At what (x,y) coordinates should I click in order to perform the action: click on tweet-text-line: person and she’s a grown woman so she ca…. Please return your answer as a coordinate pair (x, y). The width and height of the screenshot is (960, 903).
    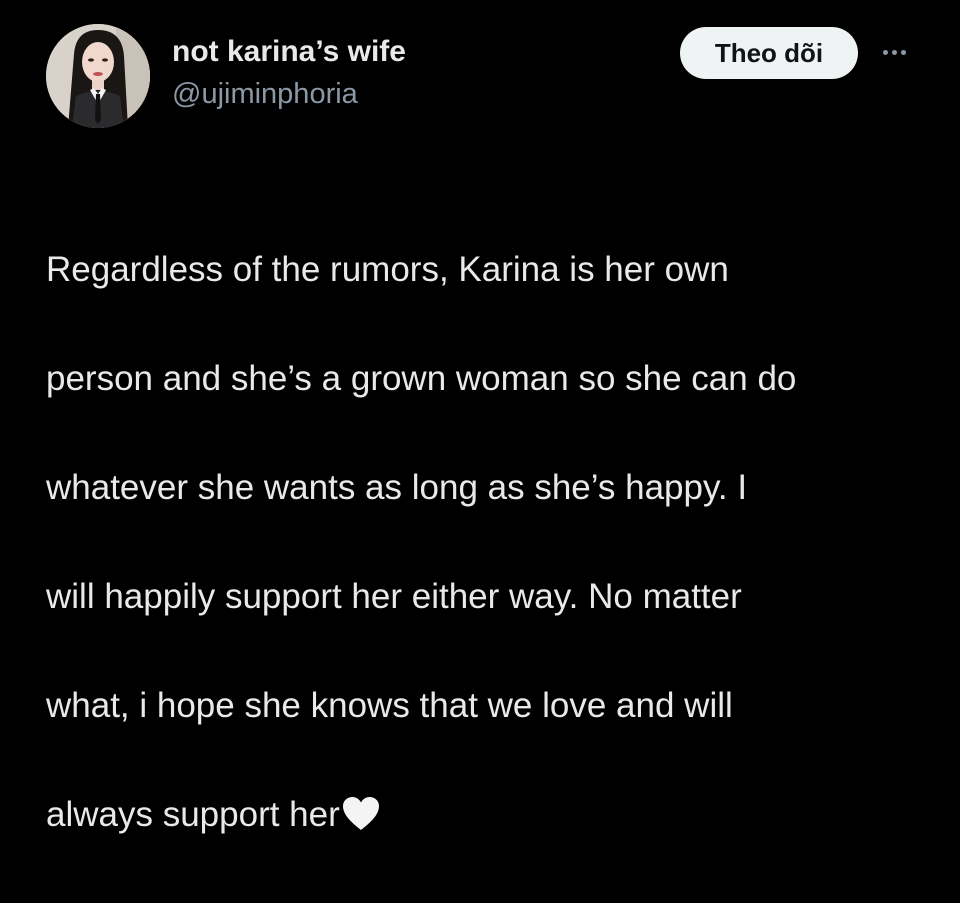
    Looking at the image, I should click on (421, 378).